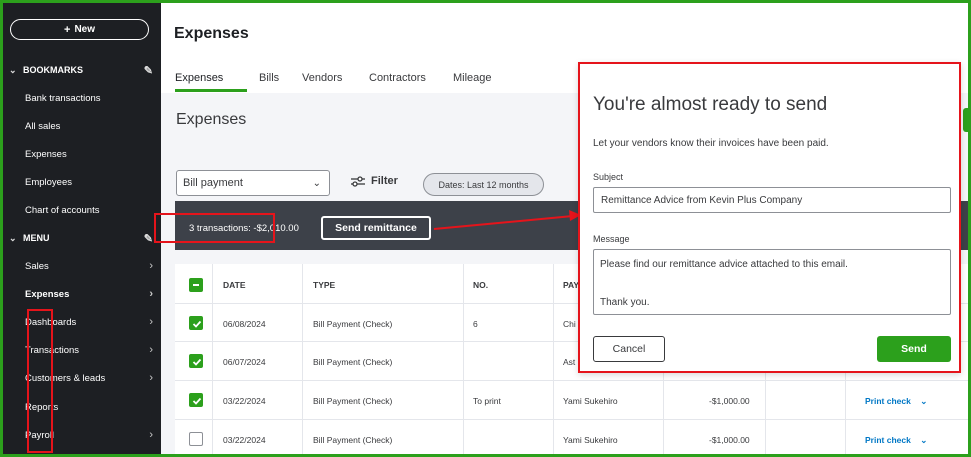  What do you see at coordinates (53, 70) in the screenshot?
I see `bookmarks-label: BOOKMARKS` at bounding box center [53, 70].